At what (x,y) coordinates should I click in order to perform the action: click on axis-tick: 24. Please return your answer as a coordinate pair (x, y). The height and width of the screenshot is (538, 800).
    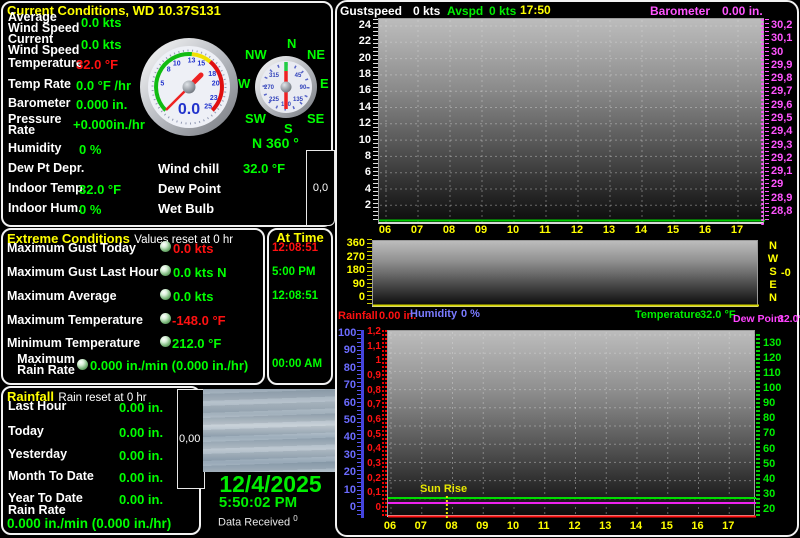
    Looking at the image, I should click on (364, 25).